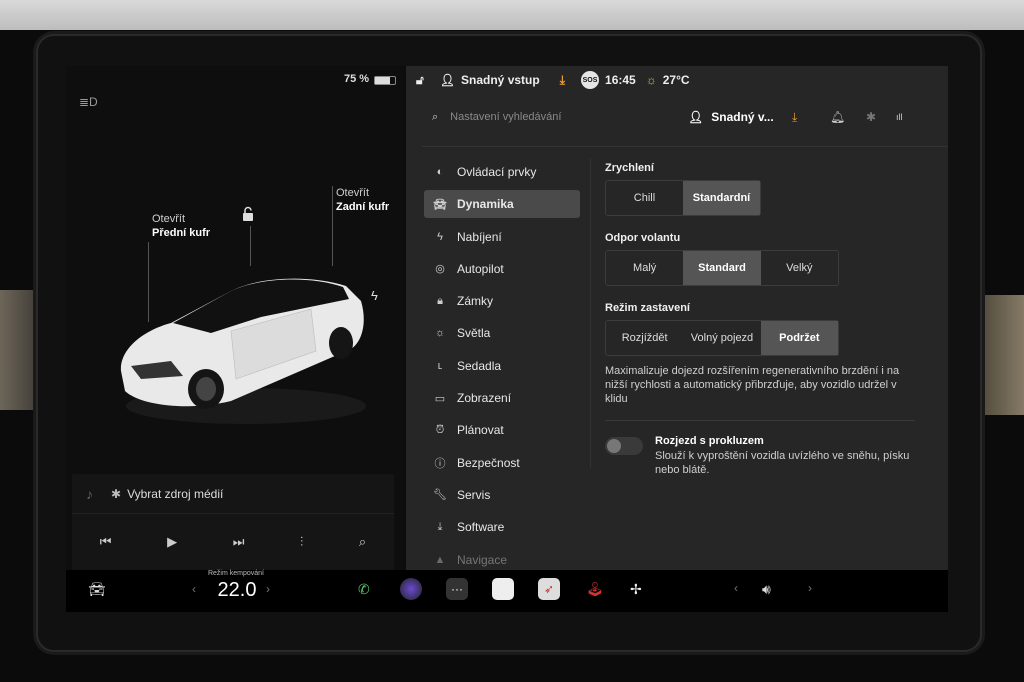 This screenshot has width=1024, height=682. What do you see at coordinates (301, 542) in the screenshot?
I see `equalizer-icon: ⫶` at bounding box center [301, 542].